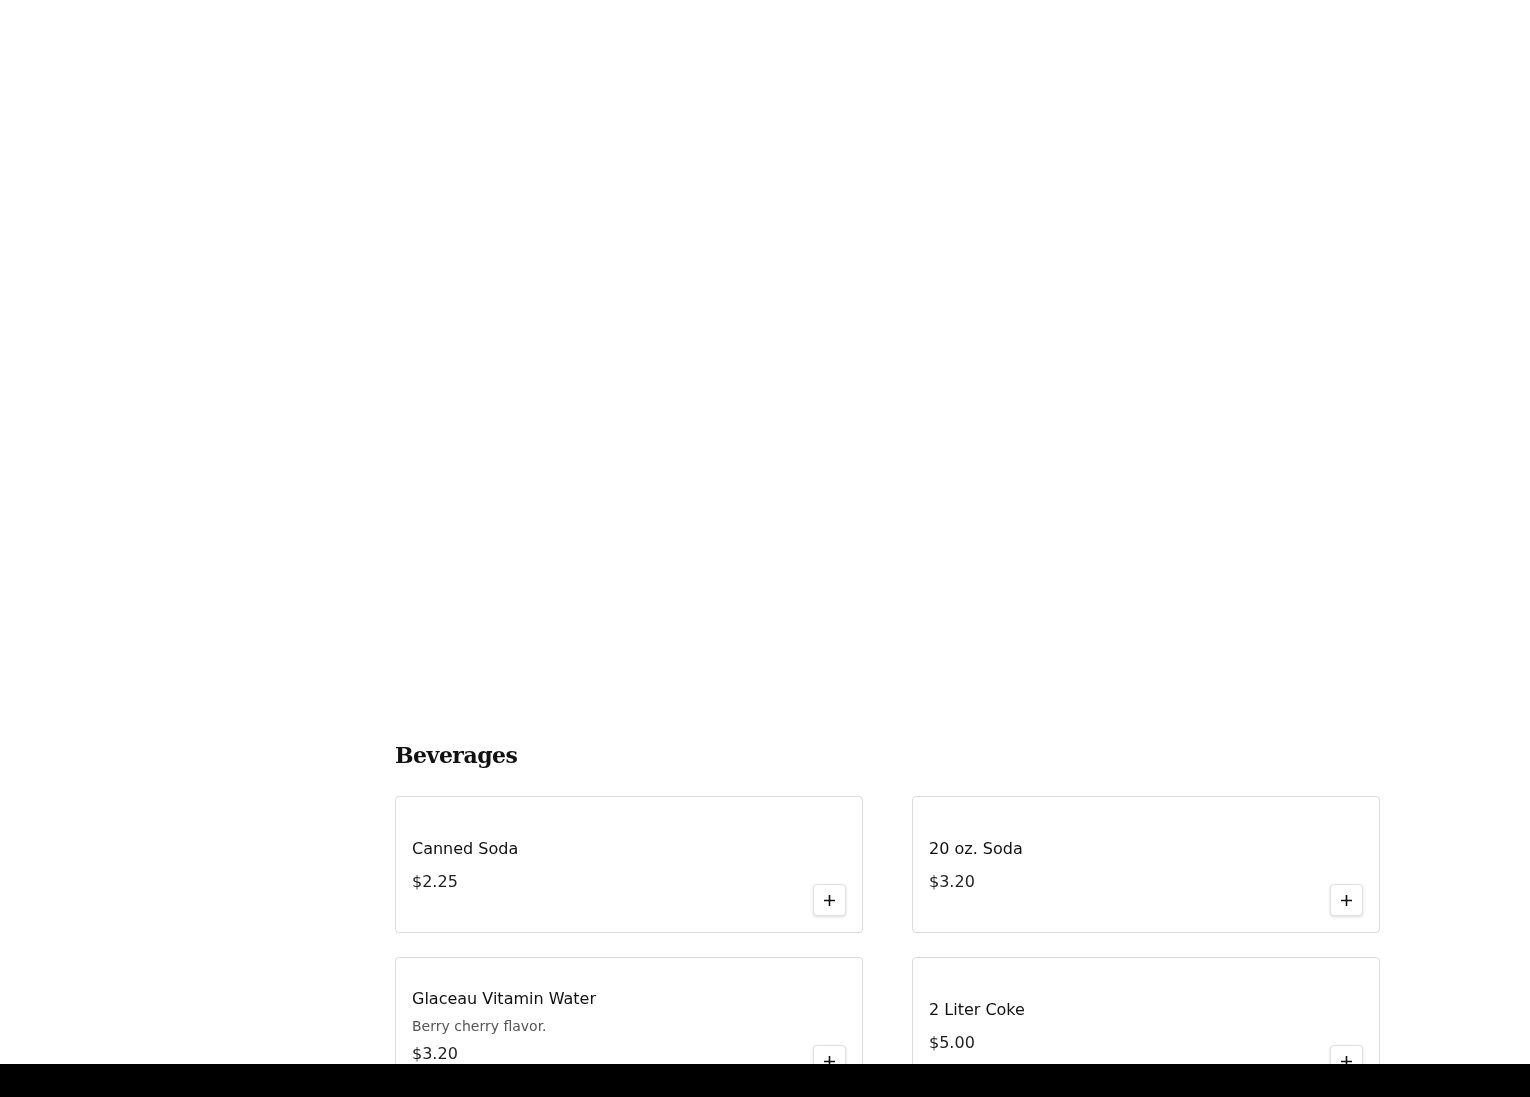 The height and width of the screenshot is (1097, 1530). Describe the element at coordinates (629, 1010) in the screenshot. I see `menu-item-card: Glaceau Vitamin Water Berry cherry flavor. $3.20` at that location.